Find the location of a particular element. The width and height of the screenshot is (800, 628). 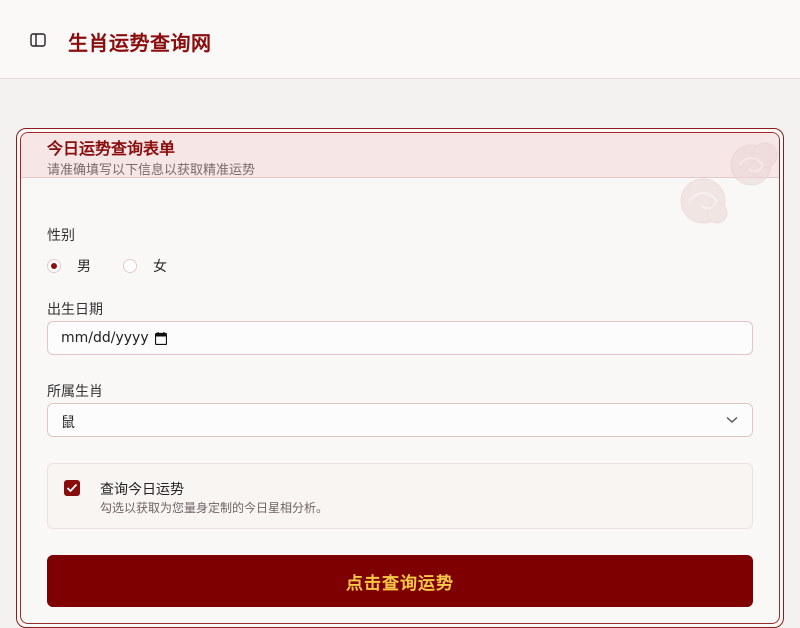

zodiac-select: 鼠 is located at coordinates (400, 420).